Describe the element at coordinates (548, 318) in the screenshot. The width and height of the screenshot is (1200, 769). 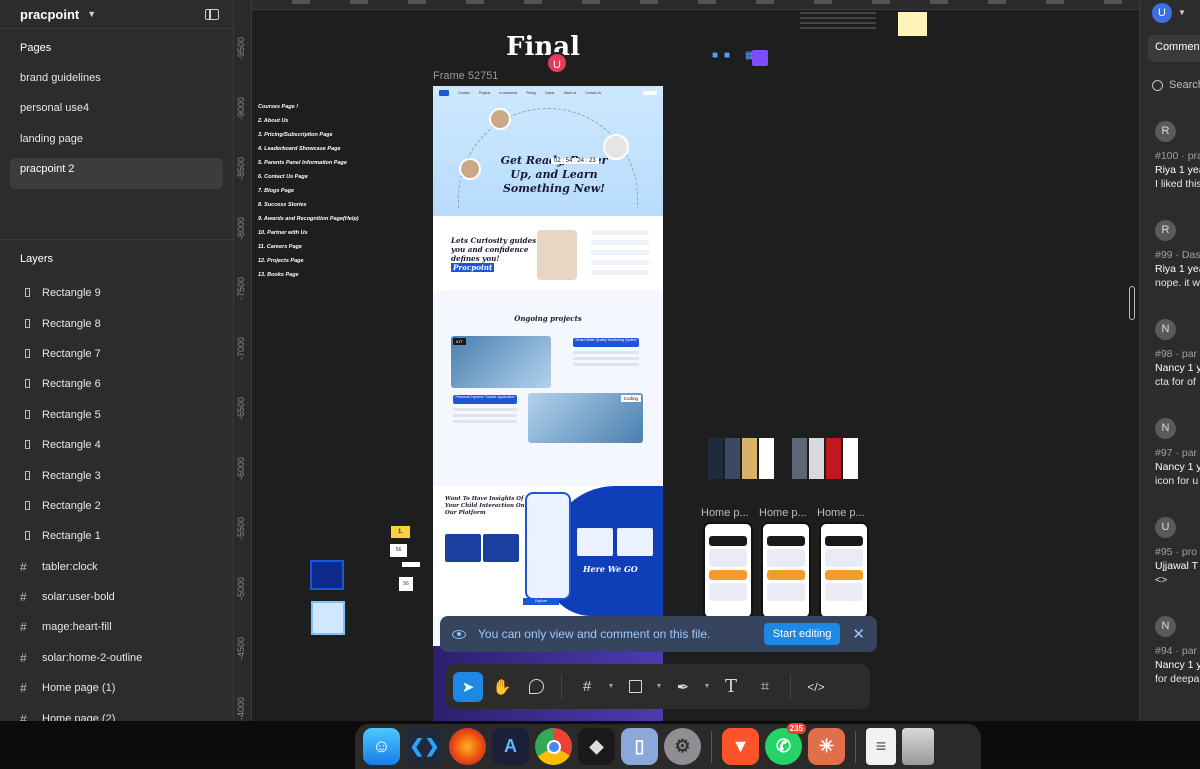
I see `ongoing-title: Ongoing projects` at that location.